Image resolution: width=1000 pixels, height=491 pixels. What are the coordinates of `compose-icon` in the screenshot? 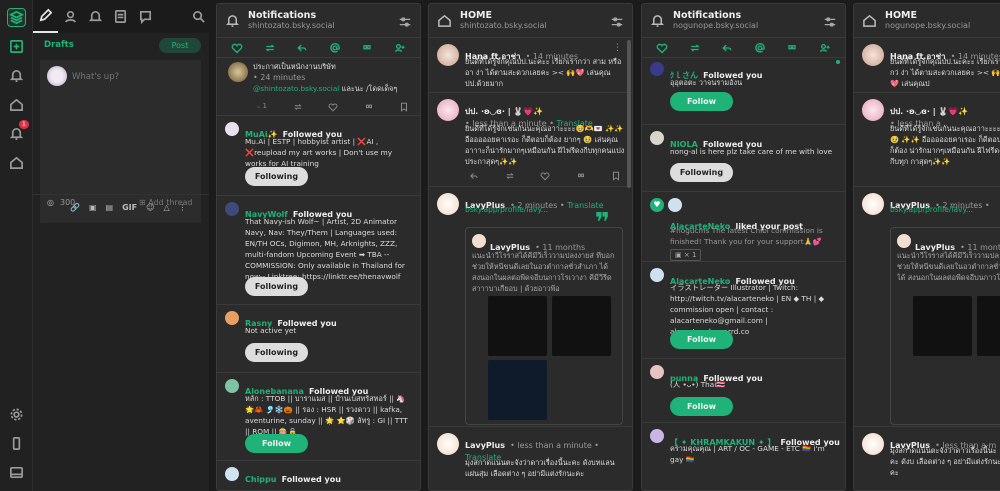 It's located at (16, 46).